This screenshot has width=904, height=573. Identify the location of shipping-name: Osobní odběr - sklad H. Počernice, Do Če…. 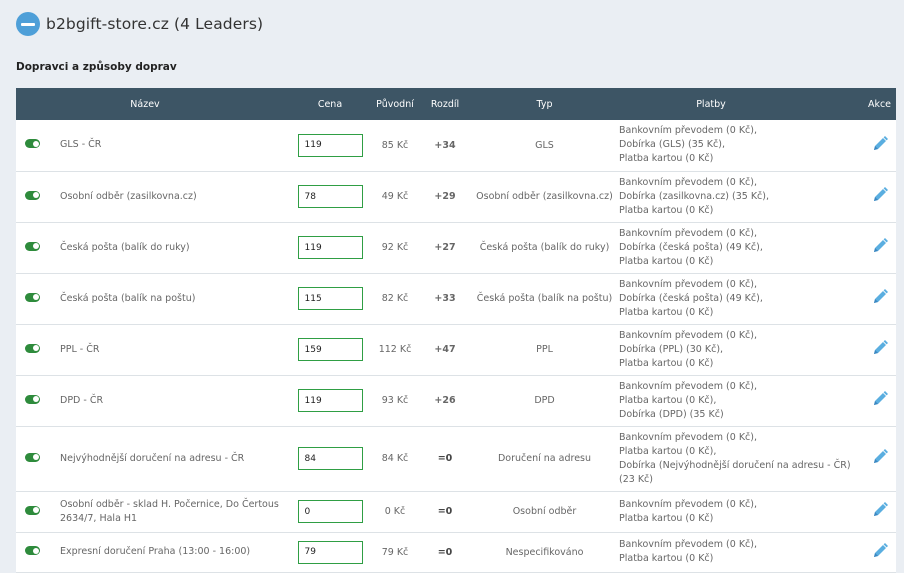
(175, 512).